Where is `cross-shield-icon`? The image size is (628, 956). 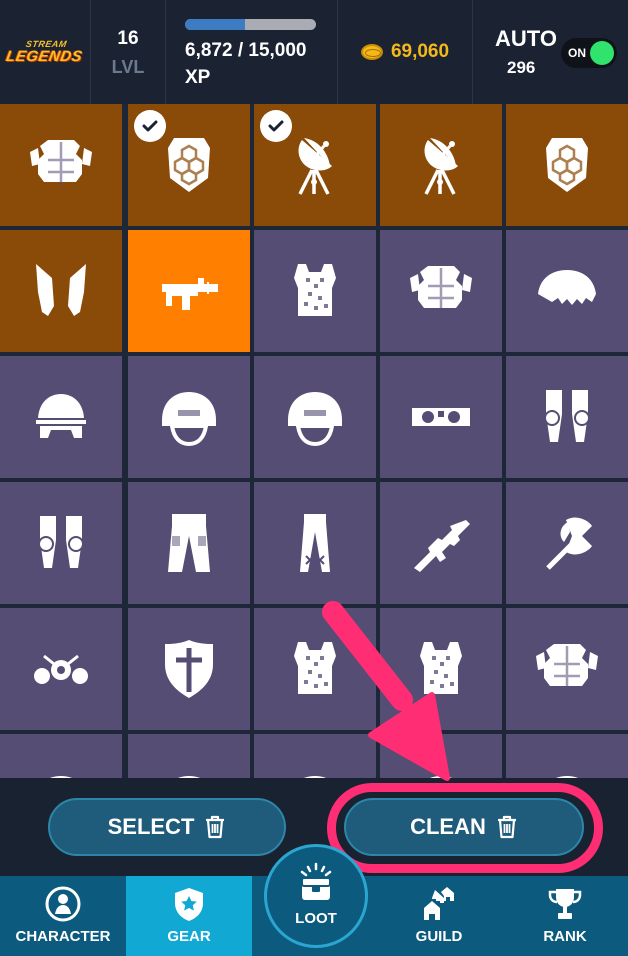 cross-shield-icon is located at coordinates (189, 669).